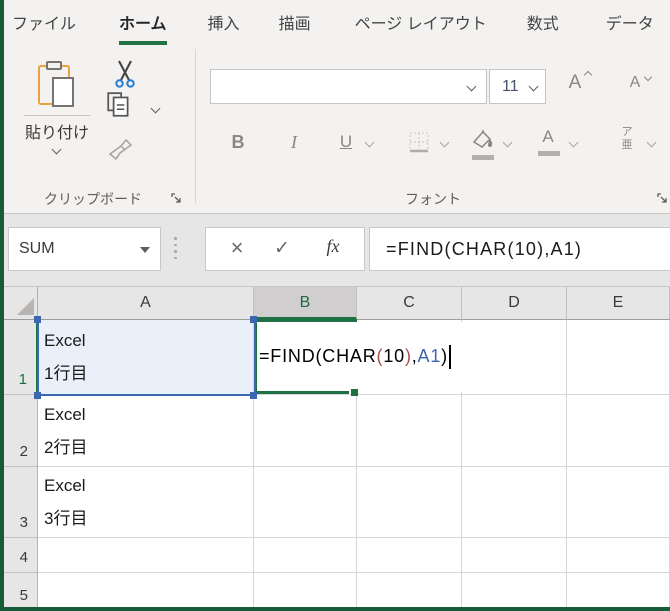 This screenshot has height=611, width=670. What do you see at coordinates (44, 25) in the screenshot?
I see `tab-file: ファイル` at bounding box center [44, 25].